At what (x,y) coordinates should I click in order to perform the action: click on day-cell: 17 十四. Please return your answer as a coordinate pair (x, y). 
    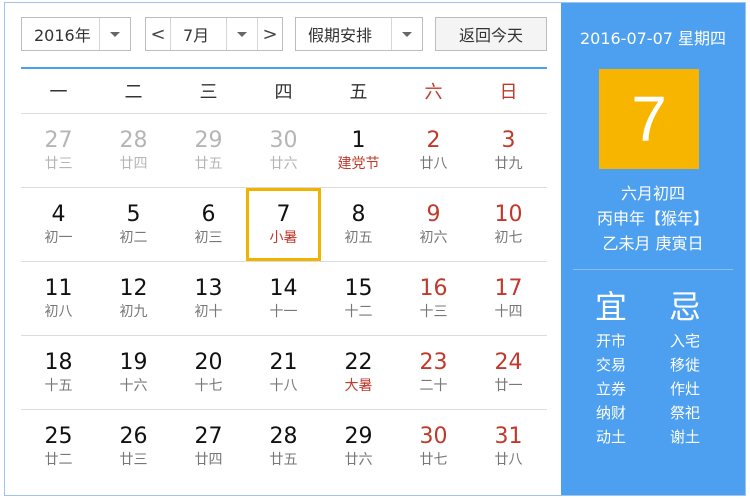
    Looking at the image, I should click on (508, 298).